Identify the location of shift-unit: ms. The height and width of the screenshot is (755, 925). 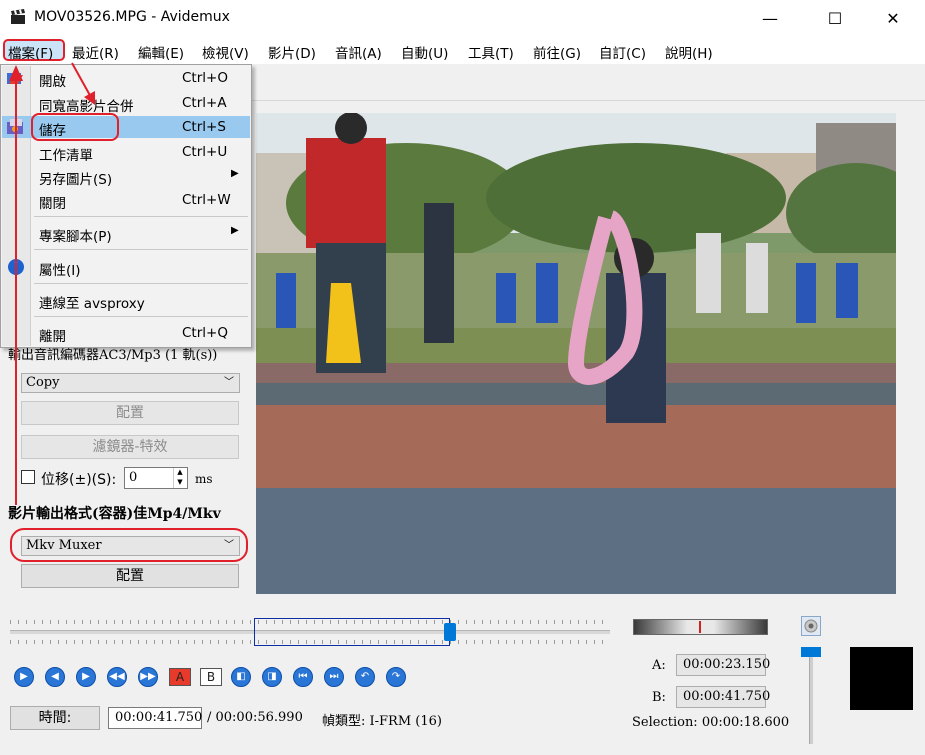
(204, 479).